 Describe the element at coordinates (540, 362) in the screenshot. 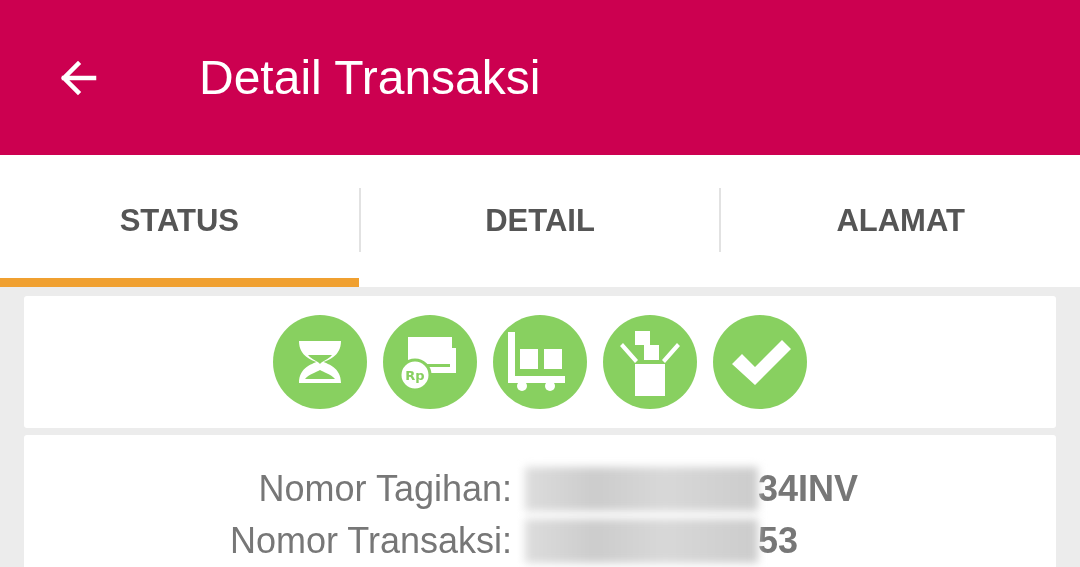

I see `cart-icon` at that location.